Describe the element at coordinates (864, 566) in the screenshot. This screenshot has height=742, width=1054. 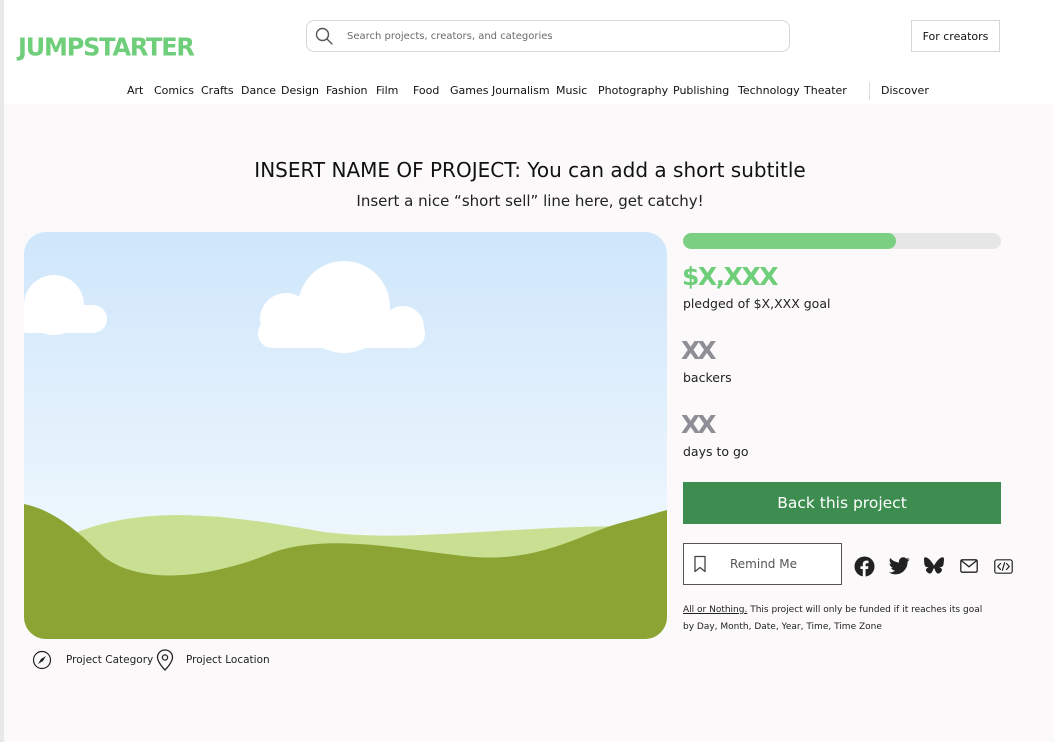
I see `facebook-icon` at that location.